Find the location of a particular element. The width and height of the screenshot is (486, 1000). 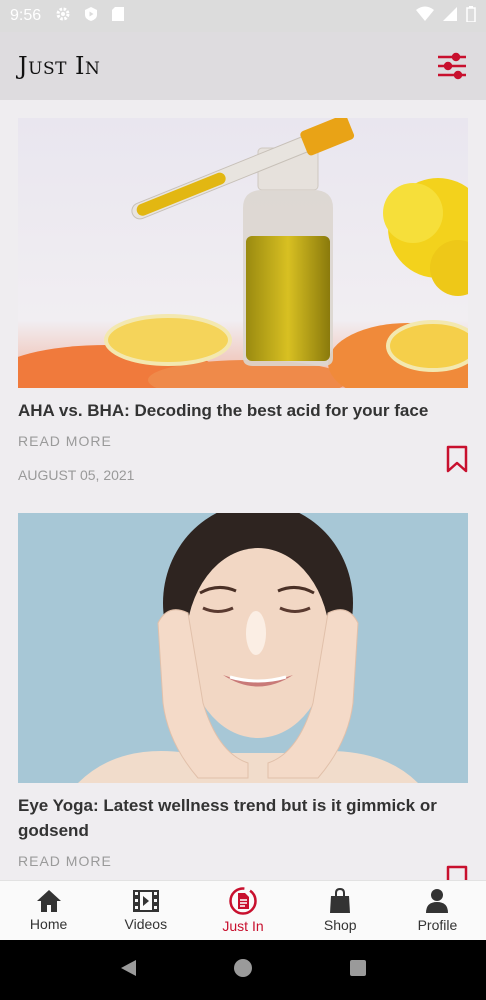

video-icon is located at coordinates (145, 901).